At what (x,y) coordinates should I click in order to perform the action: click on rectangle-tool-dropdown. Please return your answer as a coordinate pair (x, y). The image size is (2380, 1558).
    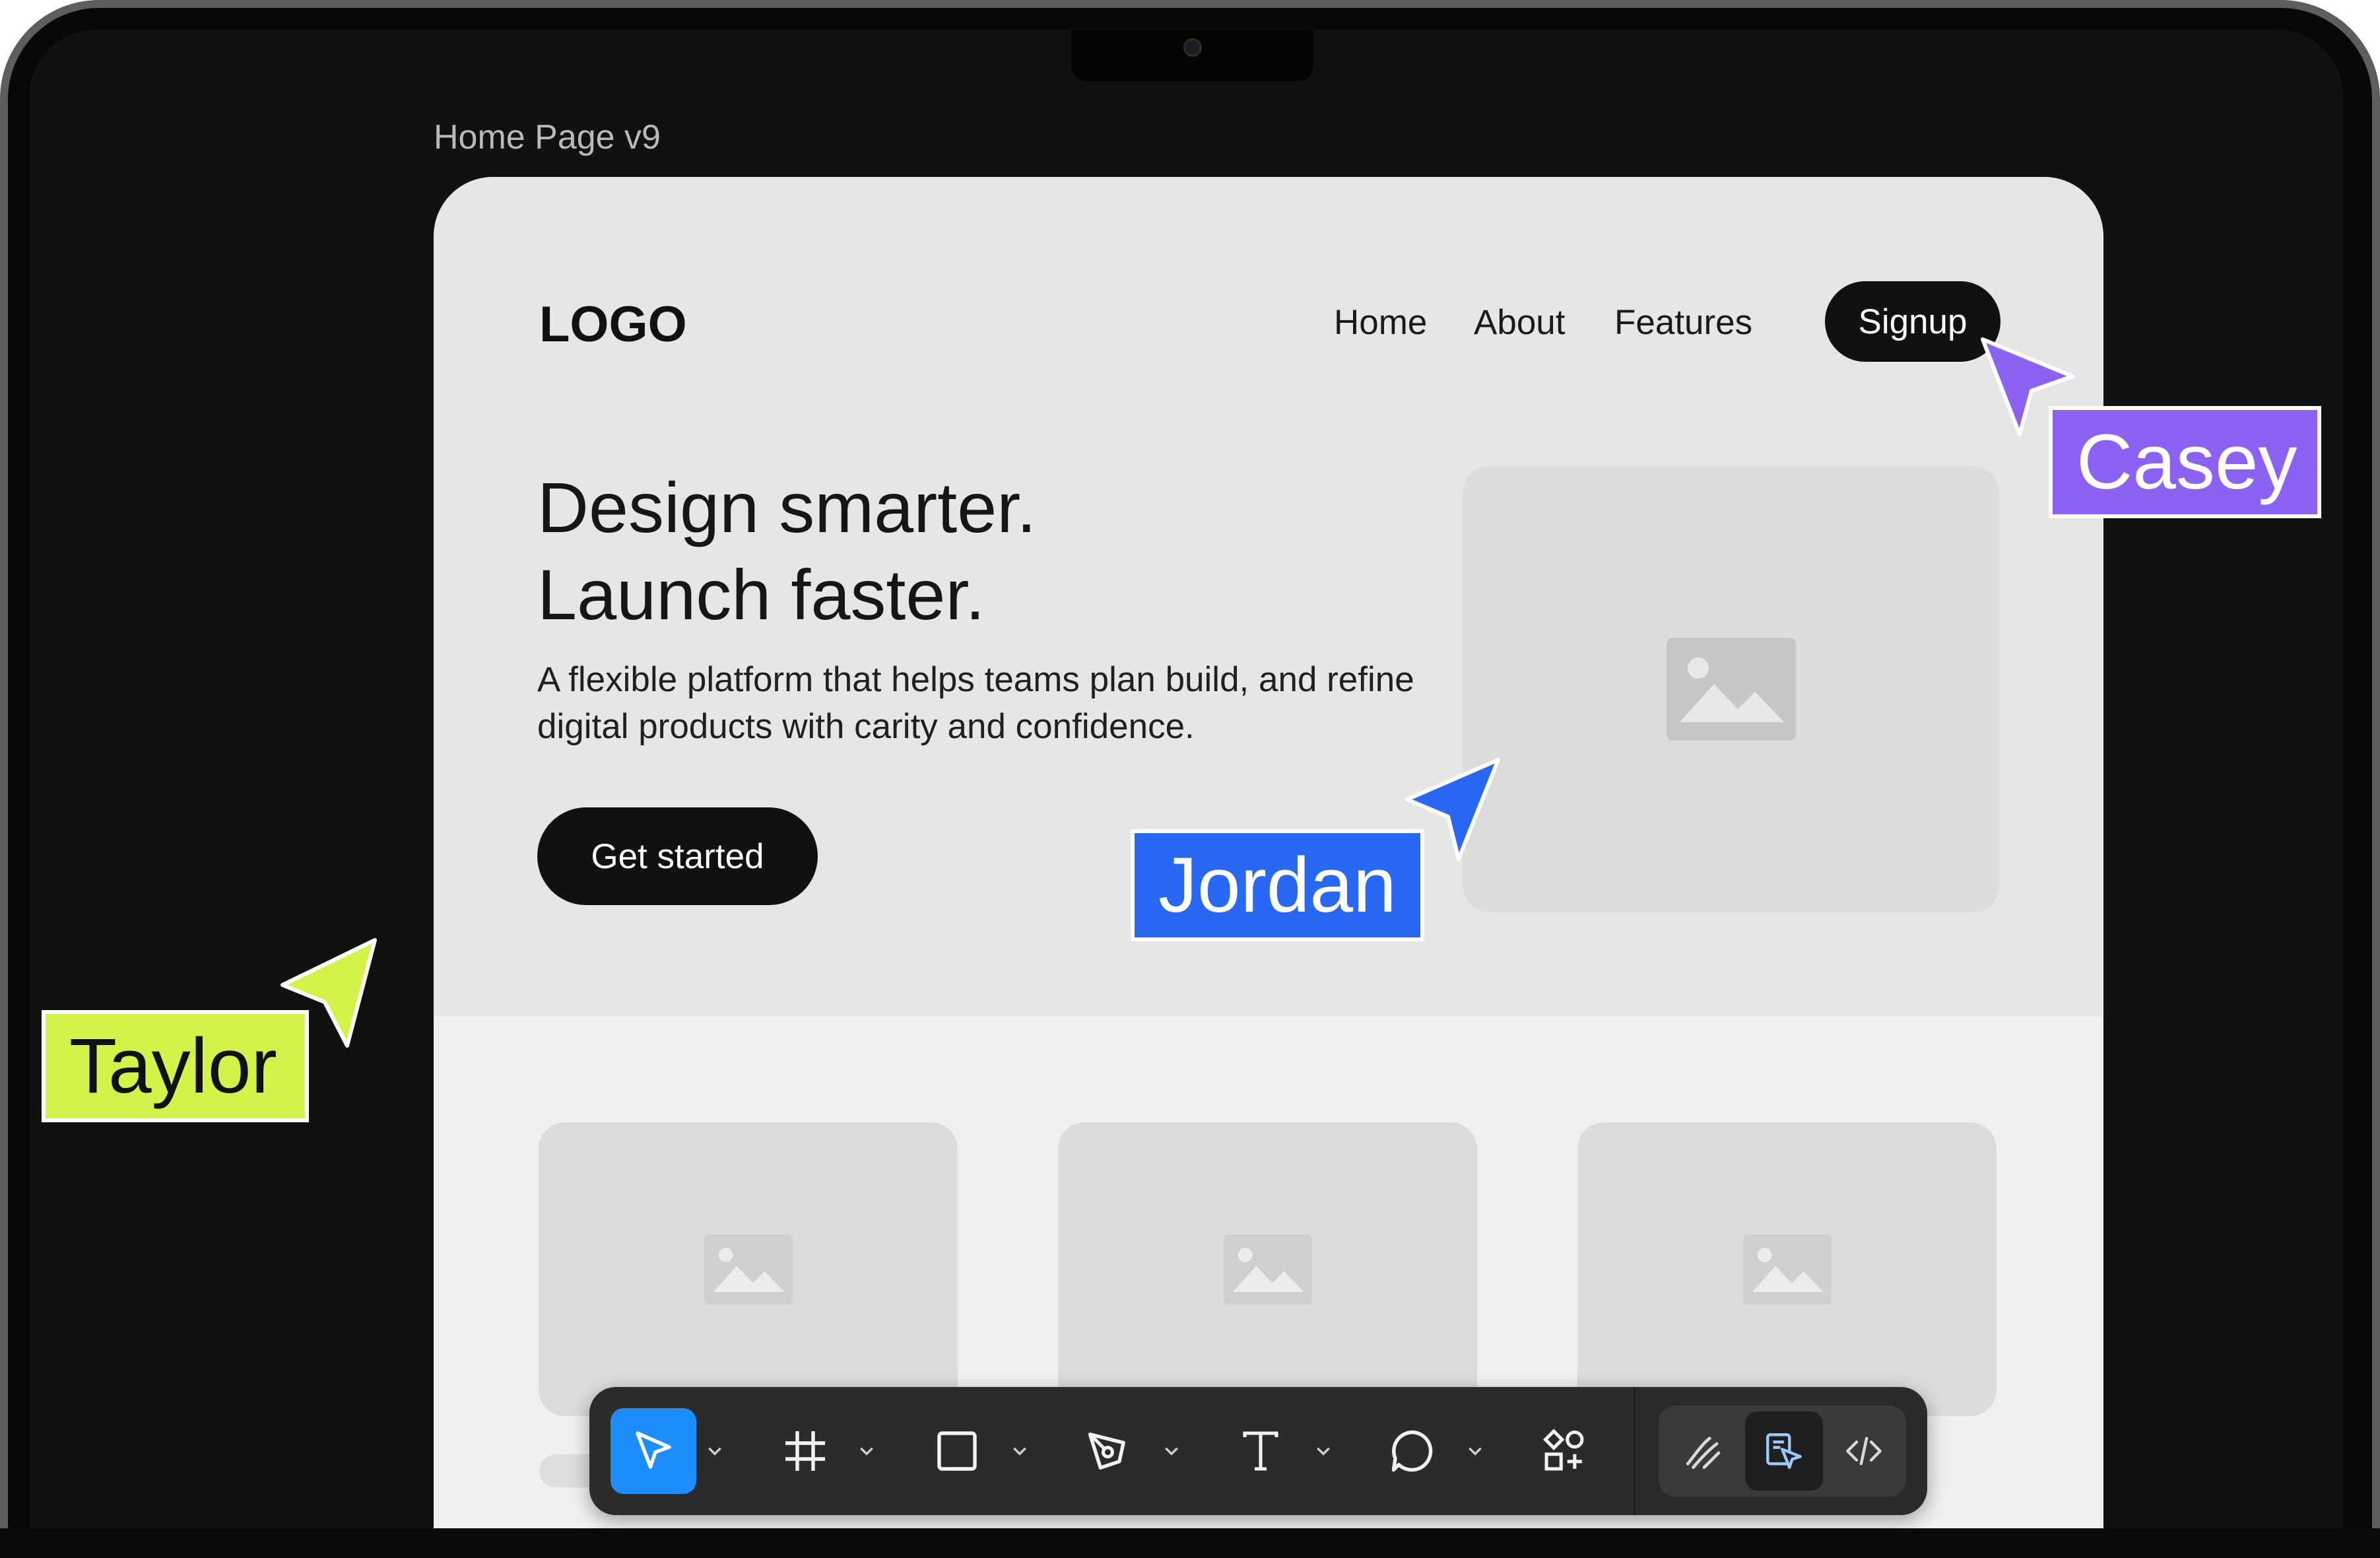
    Looking at the image, I should click on (1020, 1451).